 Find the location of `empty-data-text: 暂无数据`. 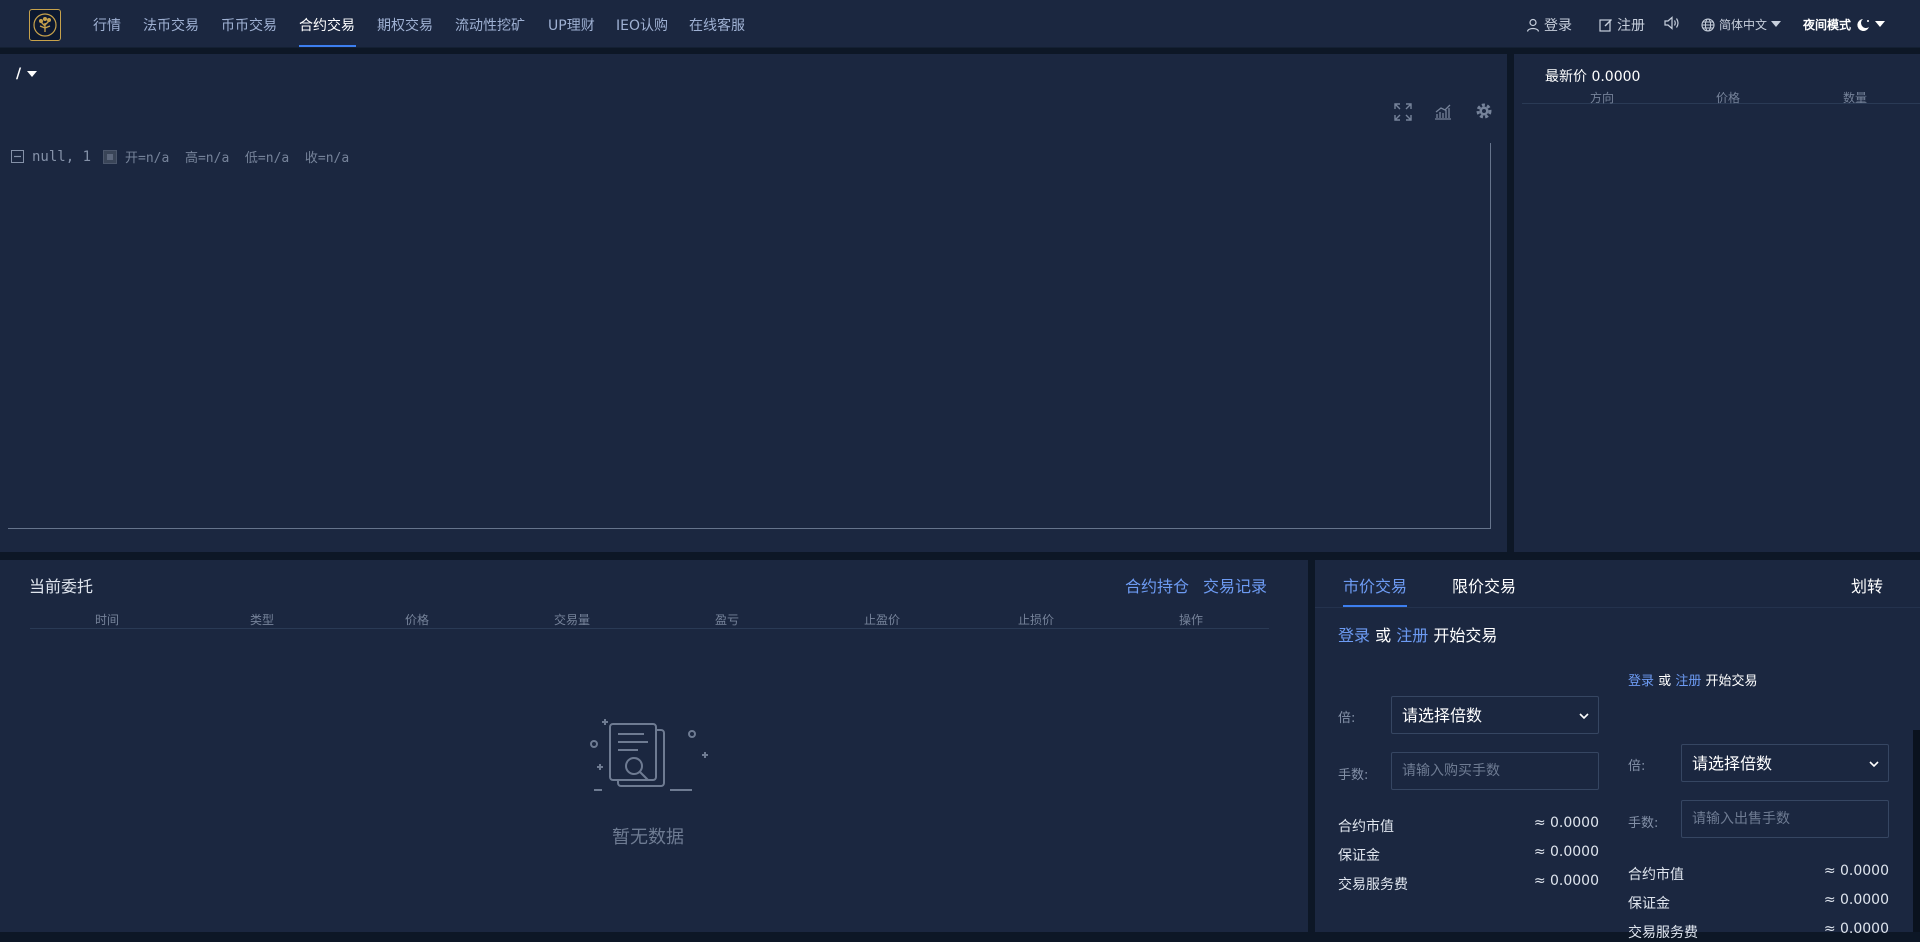

empty-data-text: 暂无数据 is located at coordinates (648, 837).